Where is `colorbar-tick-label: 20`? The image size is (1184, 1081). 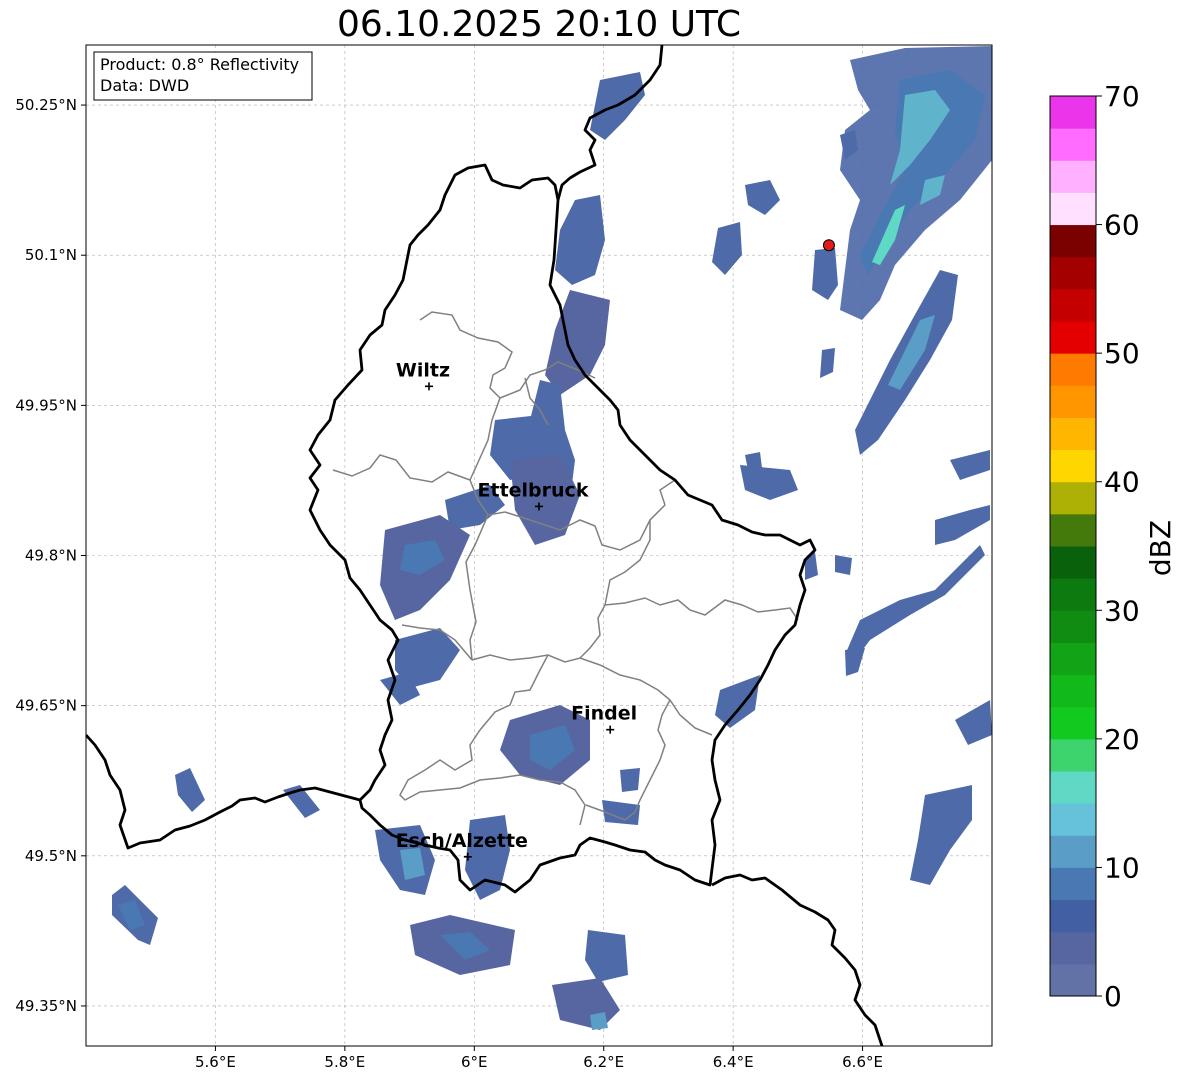 colorbar-tick-label: 20 is located at coordinates (1122, 739).